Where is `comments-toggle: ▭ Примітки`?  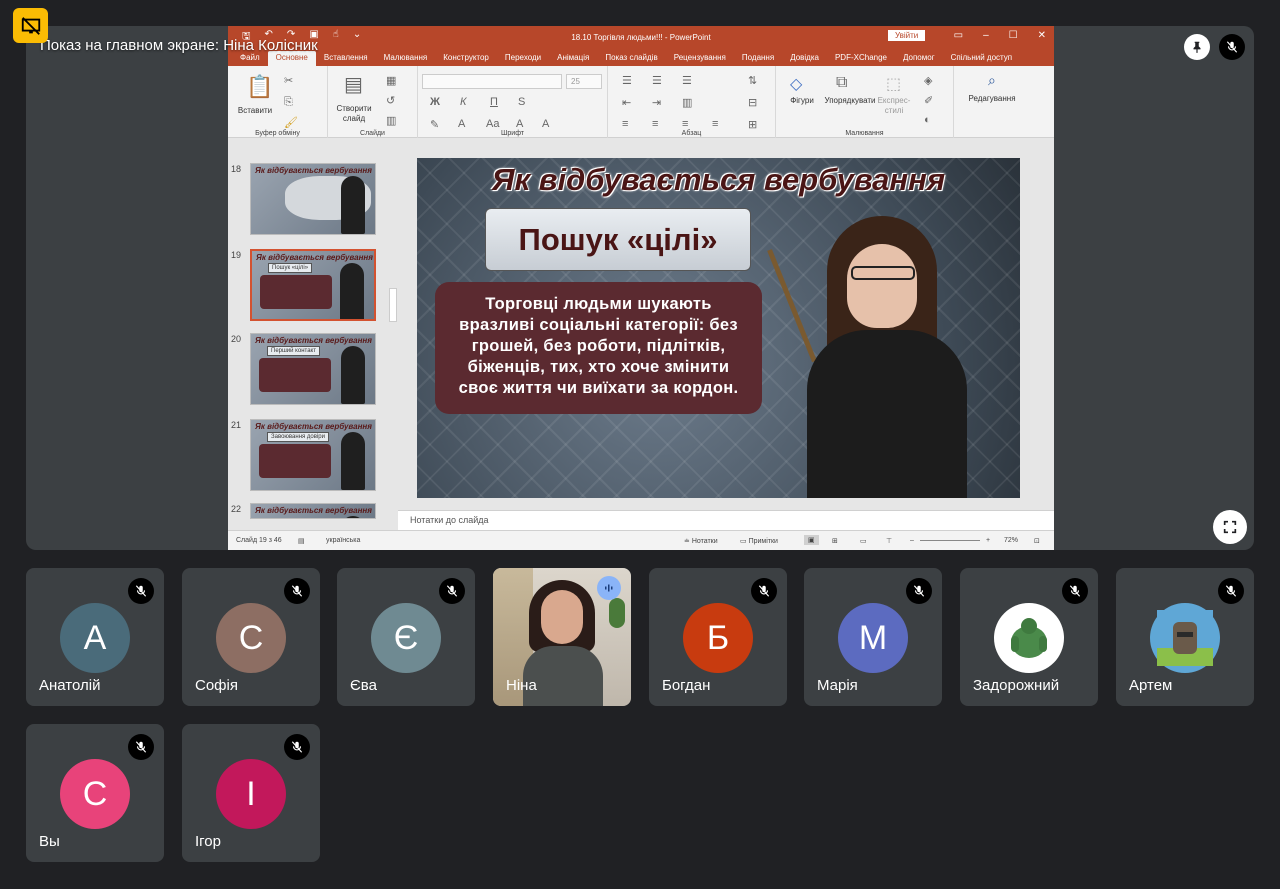
comments-toggle: ▭ Примітки is located at coordinates (759, 541).